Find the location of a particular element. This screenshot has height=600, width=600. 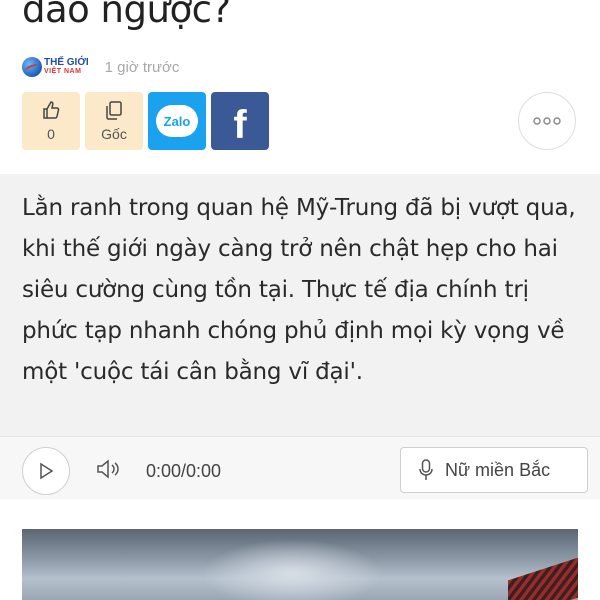

thumbs-up-icon is located at coordinates (51, 110).